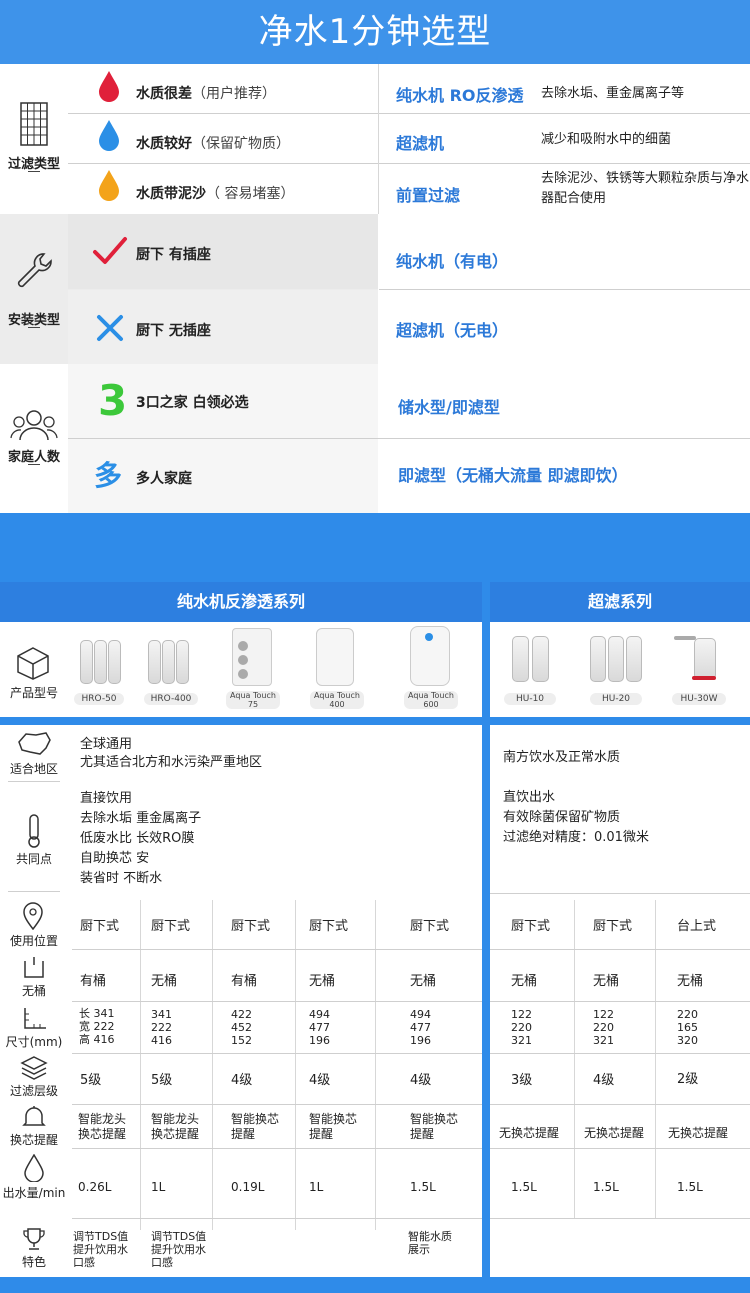  What do you see at coordinates (620, 602) in the screenshot?
I see `tab-uf-series: 超滤系列` at bounding box center [620, 602].